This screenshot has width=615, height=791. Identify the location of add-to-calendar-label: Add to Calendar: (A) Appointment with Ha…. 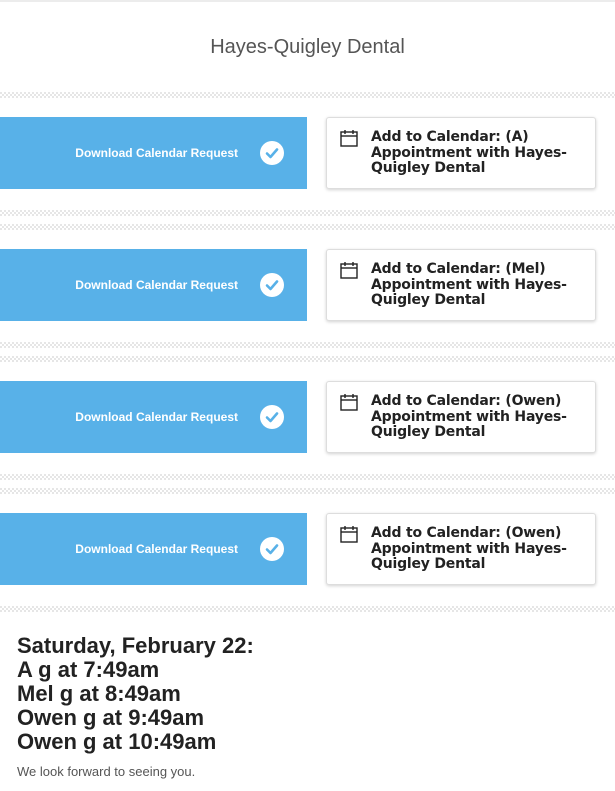
(469, 152).